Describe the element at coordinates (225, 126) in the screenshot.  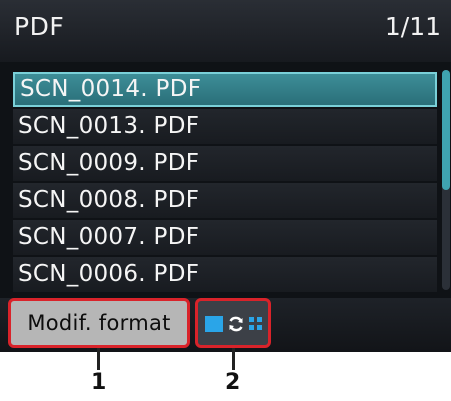
I see `file-list-item: SCN_0013. PDF` at that location.